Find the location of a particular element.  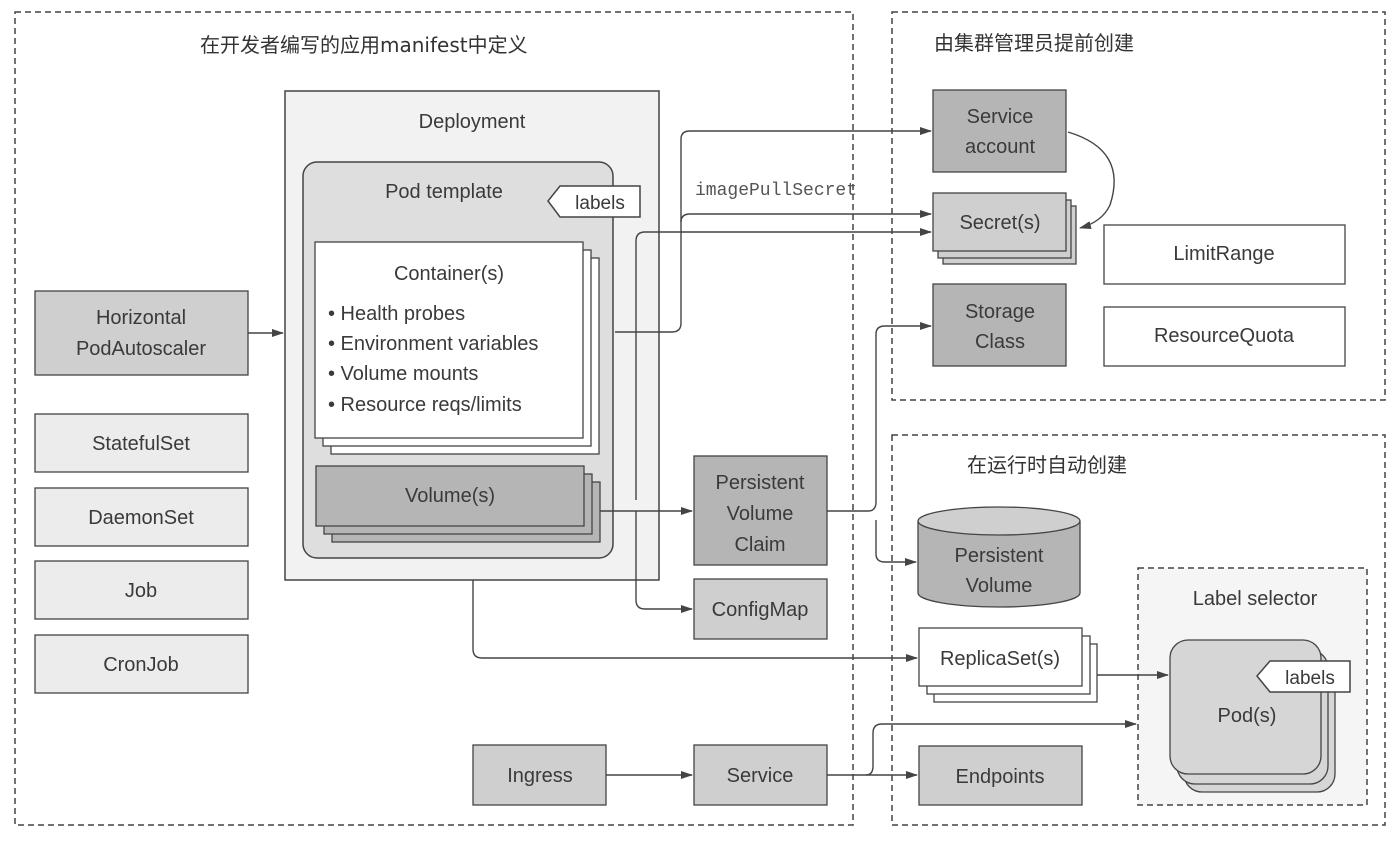

container-item: • Health probes is located at coordinates (396, 314).